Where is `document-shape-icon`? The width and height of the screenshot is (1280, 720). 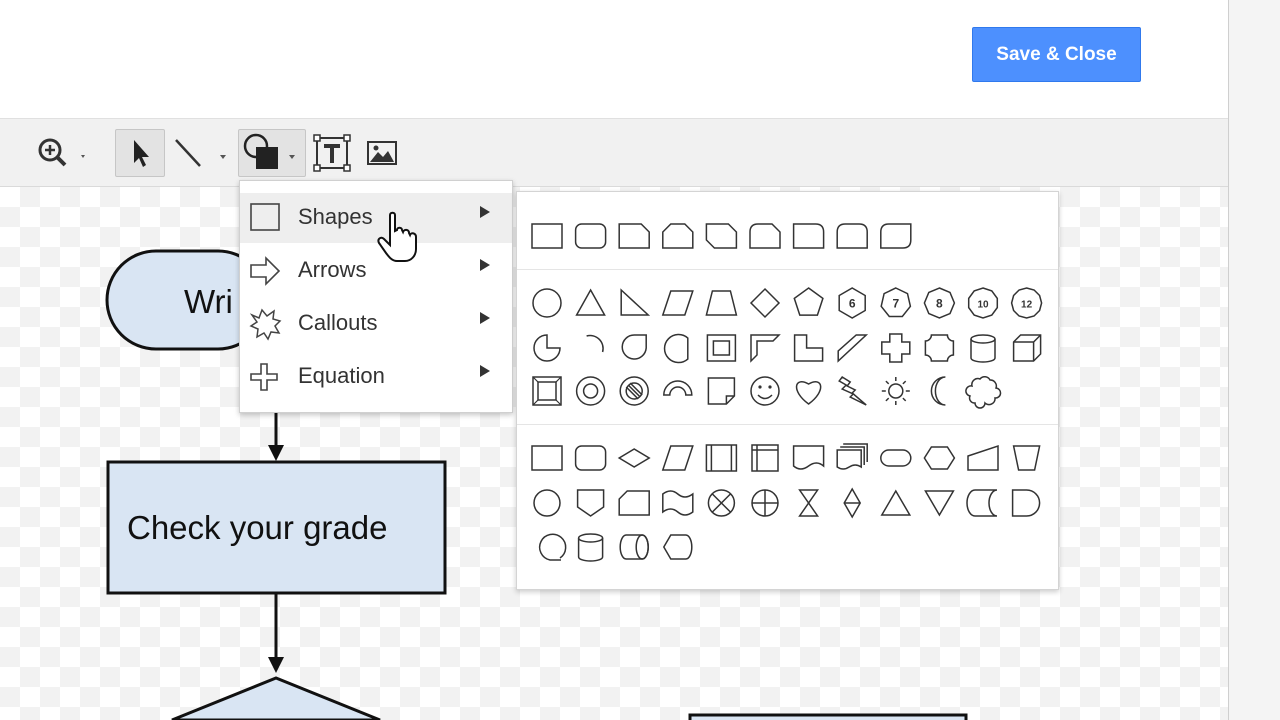
document-shape-icon is located at coordinates (809, 458).